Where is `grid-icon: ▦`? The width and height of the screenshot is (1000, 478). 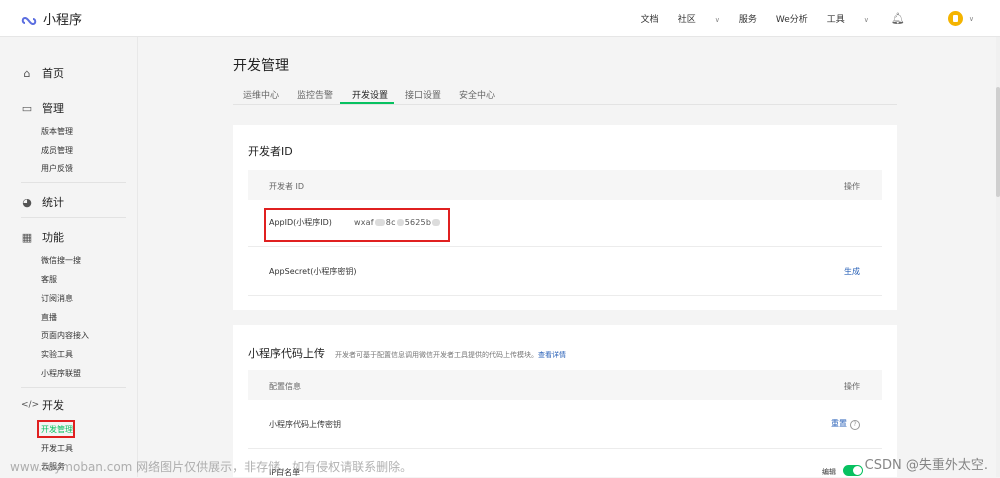
grid-icon: ▦ is located at coordinates (27, 237).